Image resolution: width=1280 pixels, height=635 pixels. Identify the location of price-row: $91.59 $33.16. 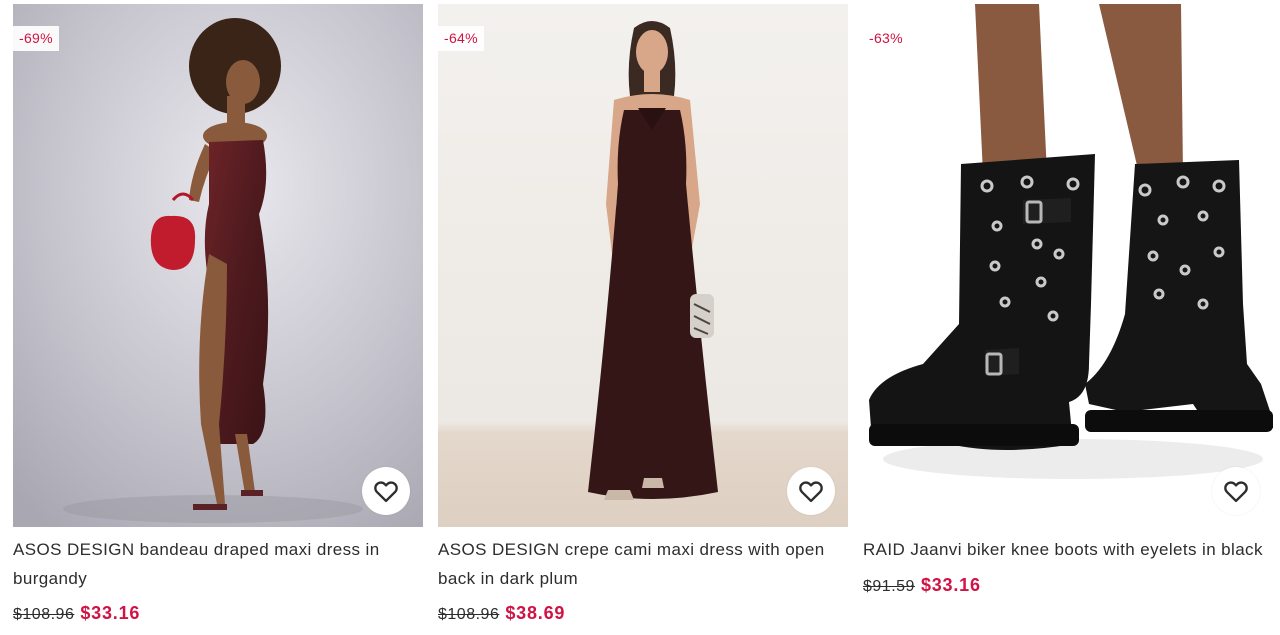
(1068, 585).